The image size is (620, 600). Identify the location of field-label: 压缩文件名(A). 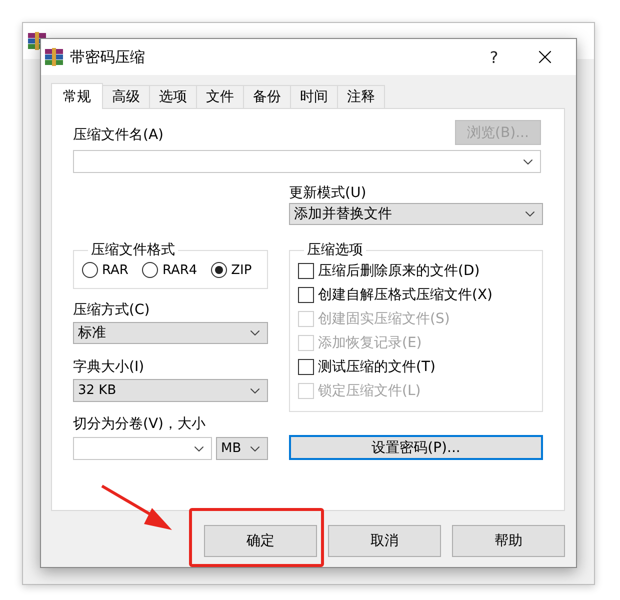
(118, 135).